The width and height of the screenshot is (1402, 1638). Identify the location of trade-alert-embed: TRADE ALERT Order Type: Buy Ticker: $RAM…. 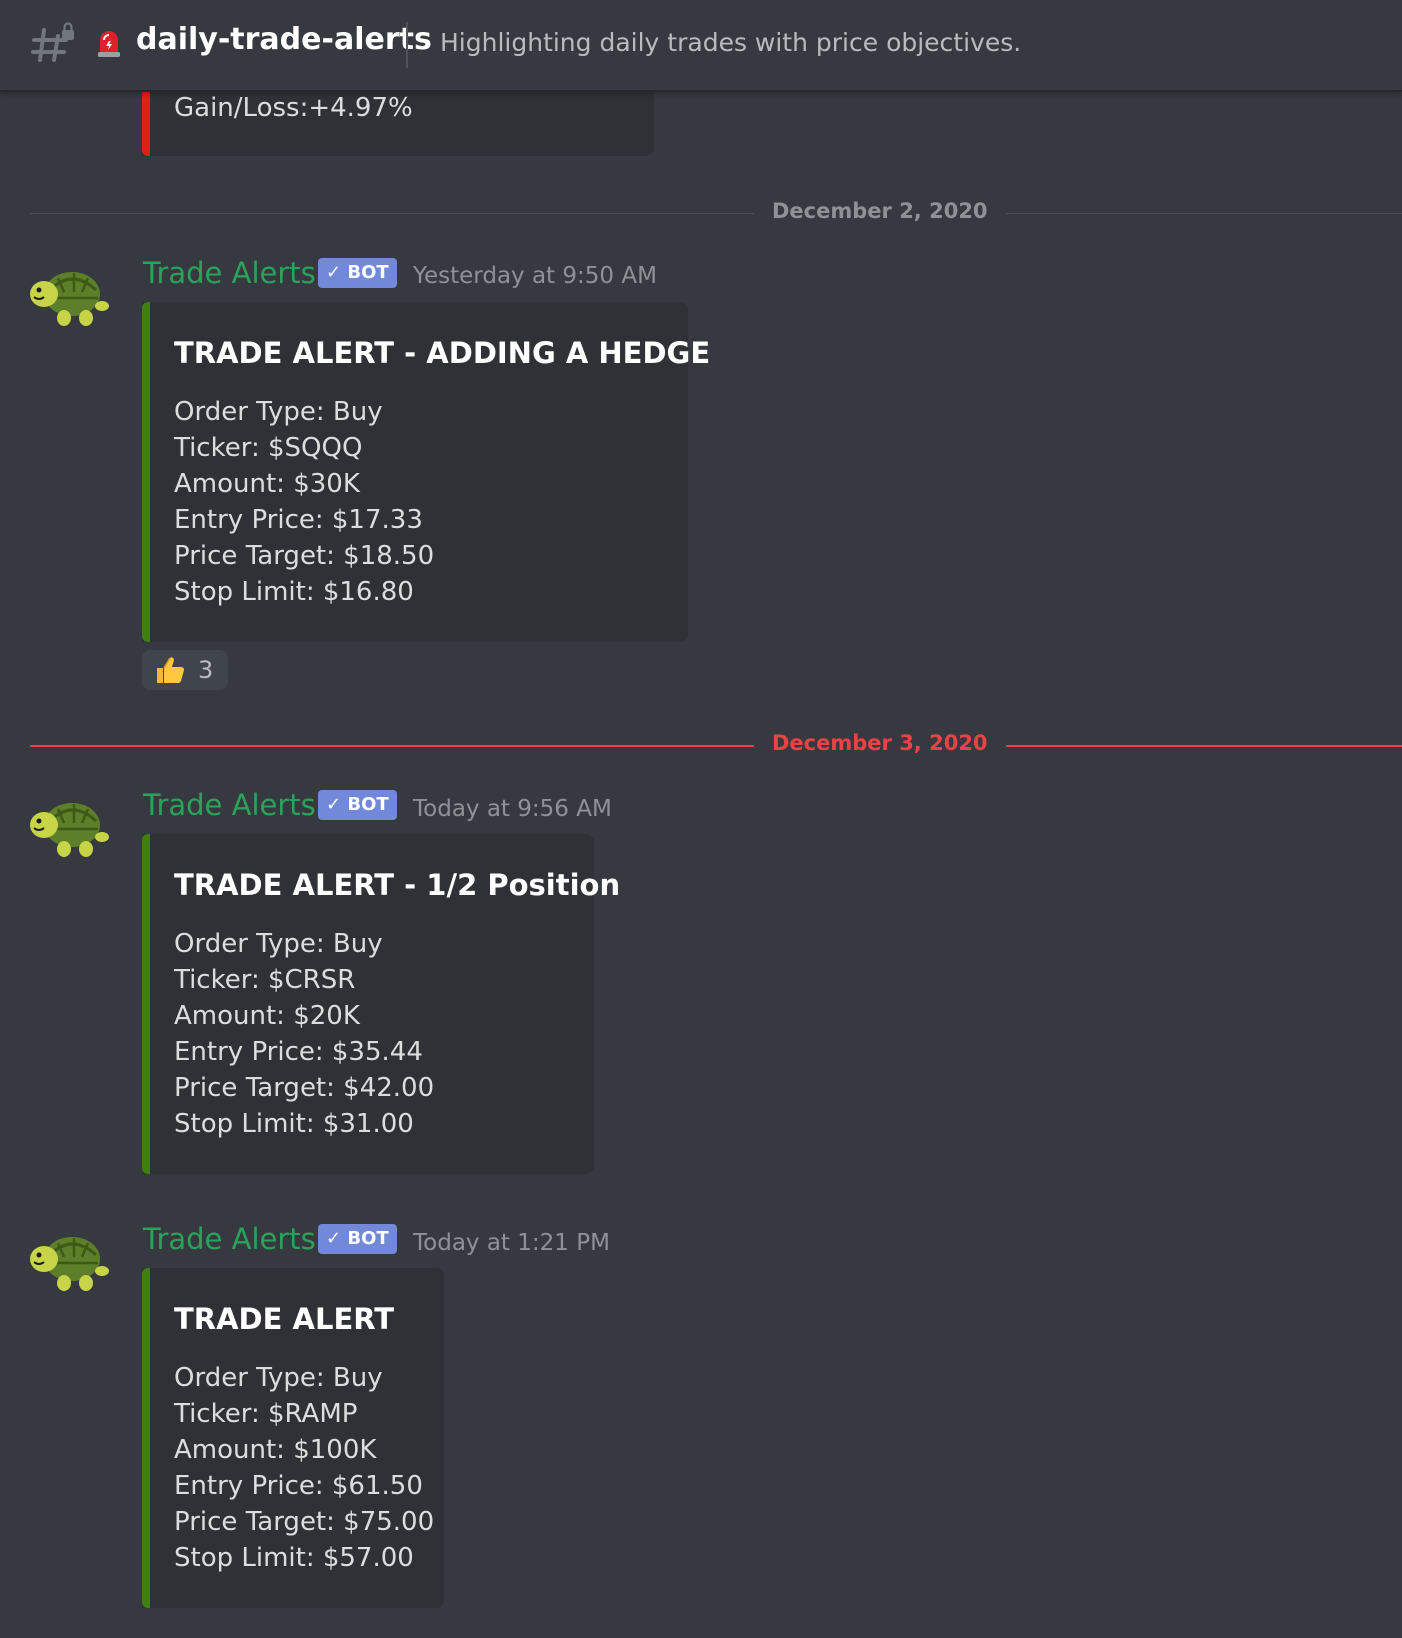
(293, 1438).